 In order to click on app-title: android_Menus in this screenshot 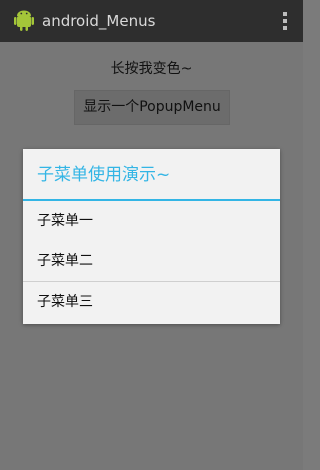, I will do `click(99, 21)`.